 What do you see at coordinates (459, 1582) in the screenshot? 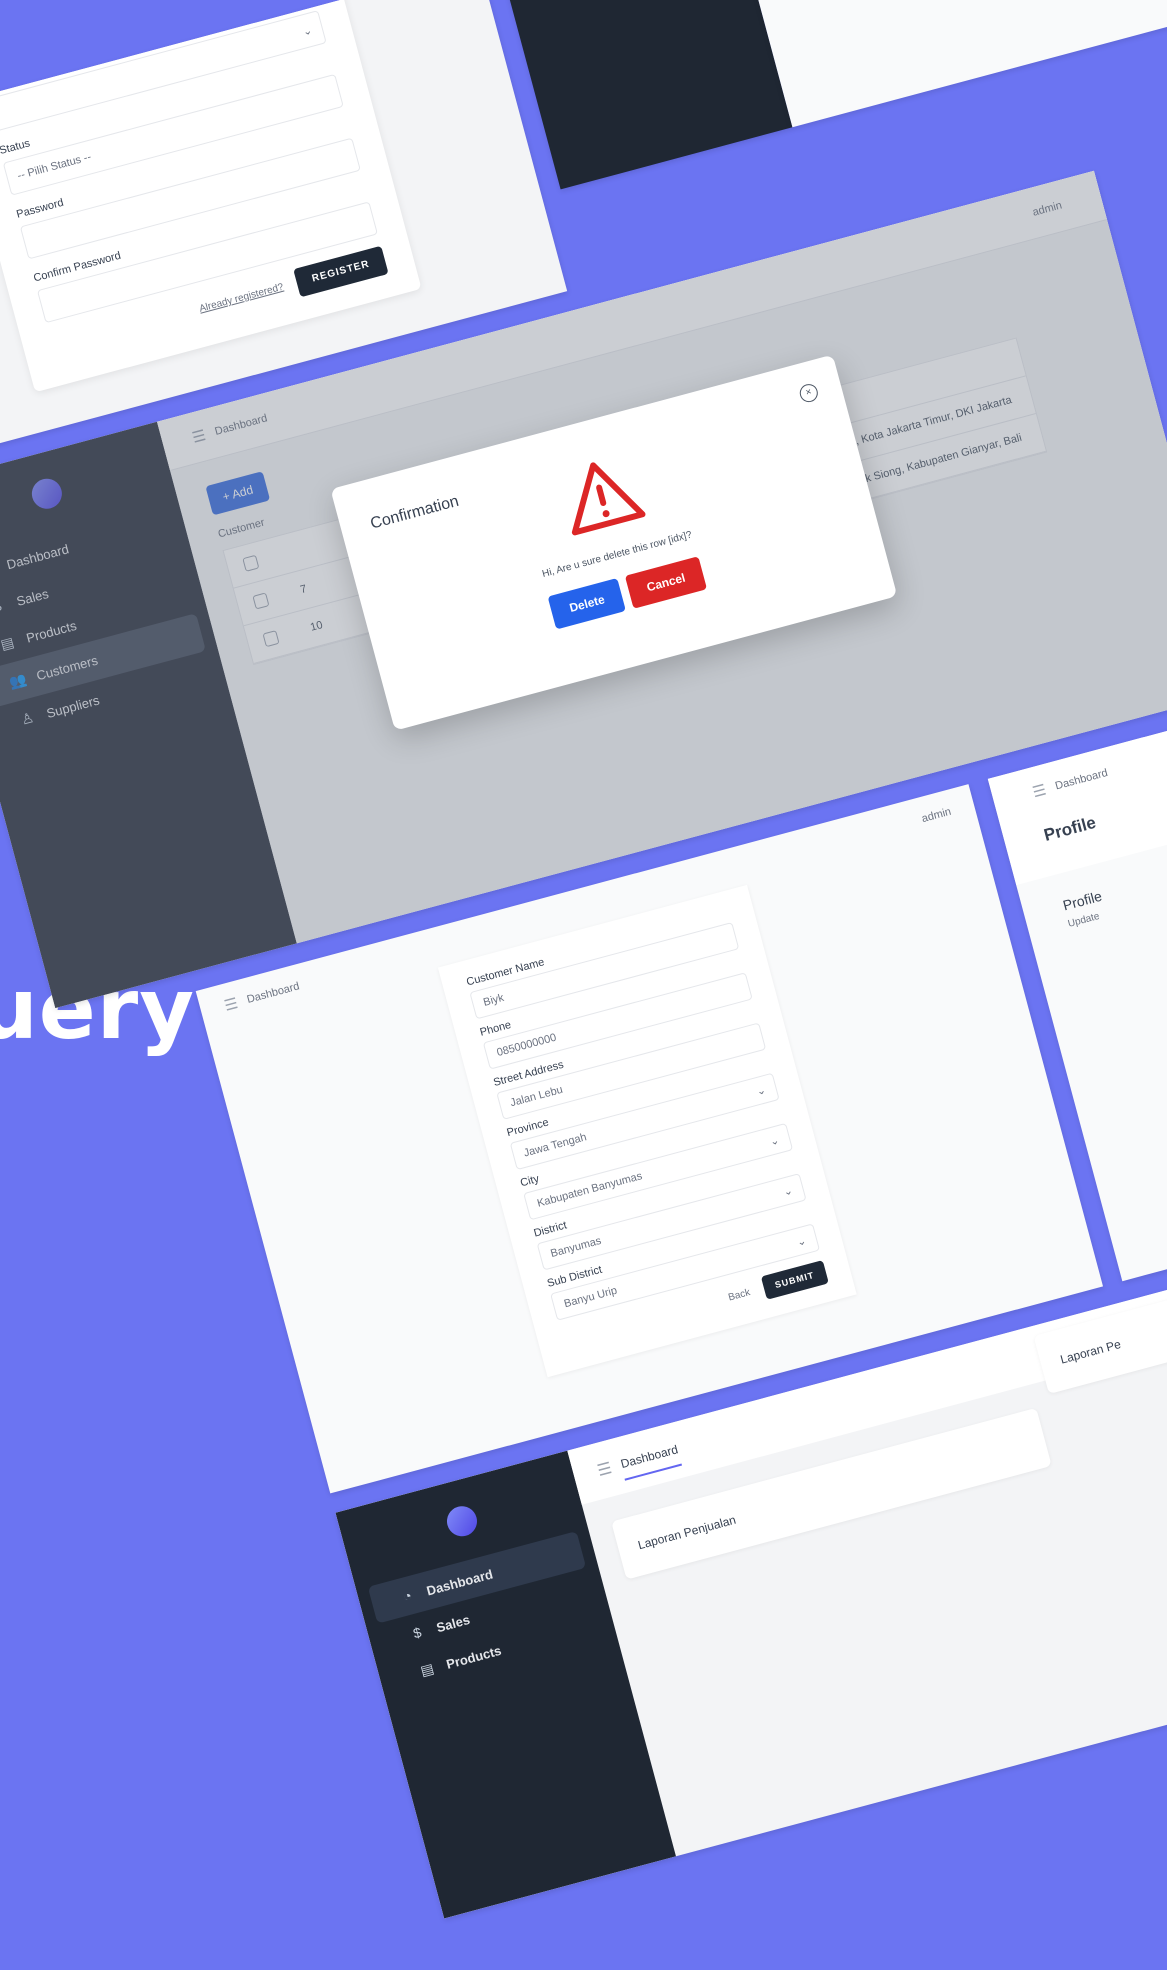
I see `sidebar-item-label: Dashboard` at bounding box center [459, 1582].